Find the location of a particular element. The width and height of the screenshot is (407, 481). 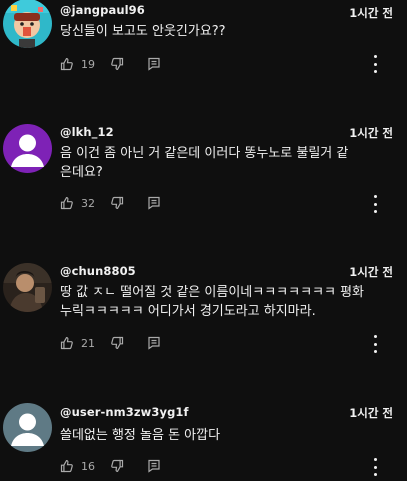

comment-text: 당신들이 보고도 안웃긴가요?? is located at coordinates (143, 31).